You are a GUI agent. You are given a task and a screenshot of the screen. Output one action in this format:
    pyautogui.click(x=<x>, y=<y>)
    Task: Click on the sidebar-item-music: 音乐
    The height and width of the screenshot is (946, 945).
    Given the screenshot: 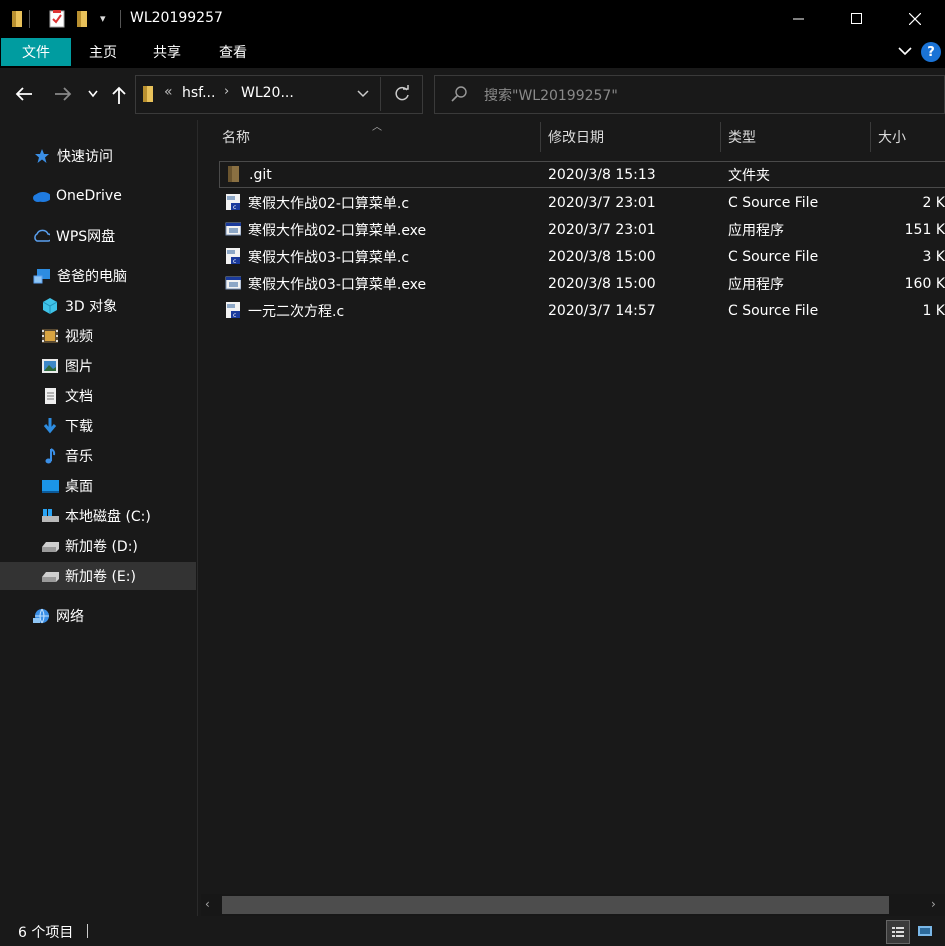 What is the action you would take?
    pyautogui.click(x=98, y=456)
    